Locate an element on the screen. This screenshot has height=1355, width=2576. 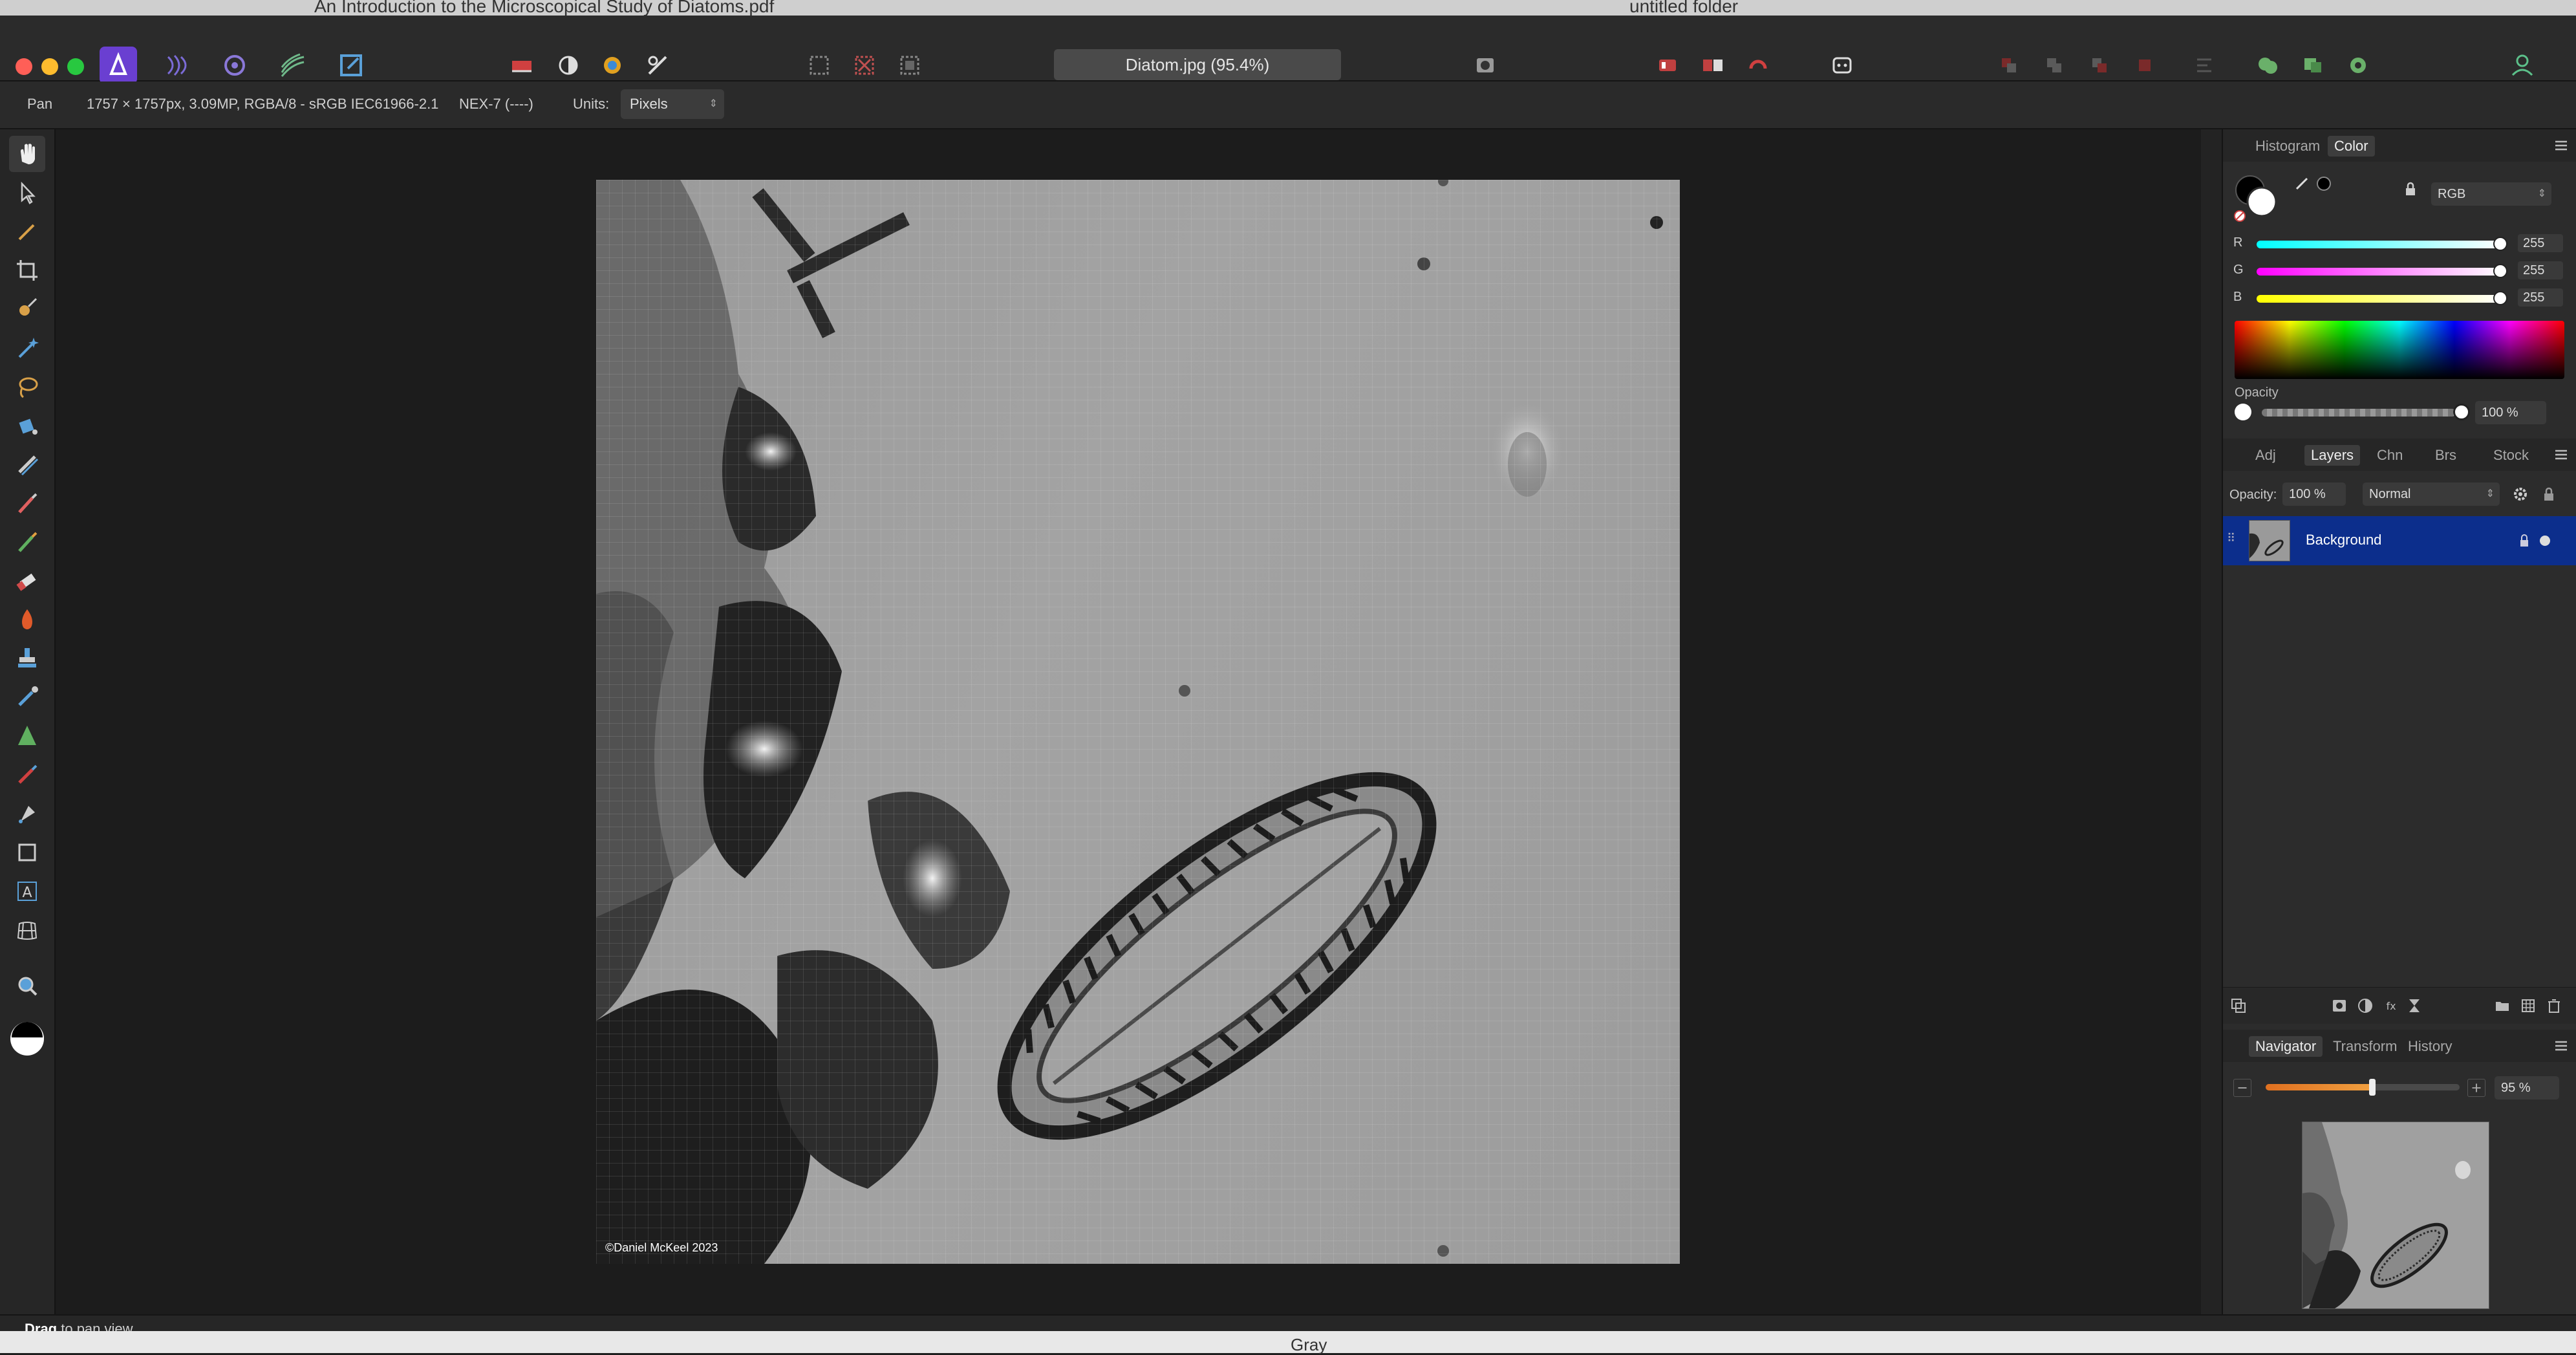
layer-options-icon is located at coordinates (2238, 1006).